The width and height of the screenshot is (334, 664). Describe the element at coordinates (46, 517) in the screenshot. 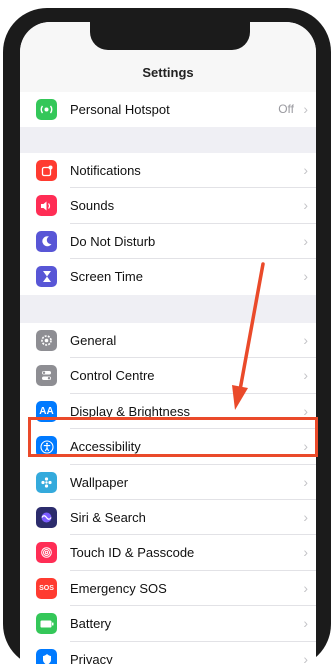

I see `siri-icon` at that location.